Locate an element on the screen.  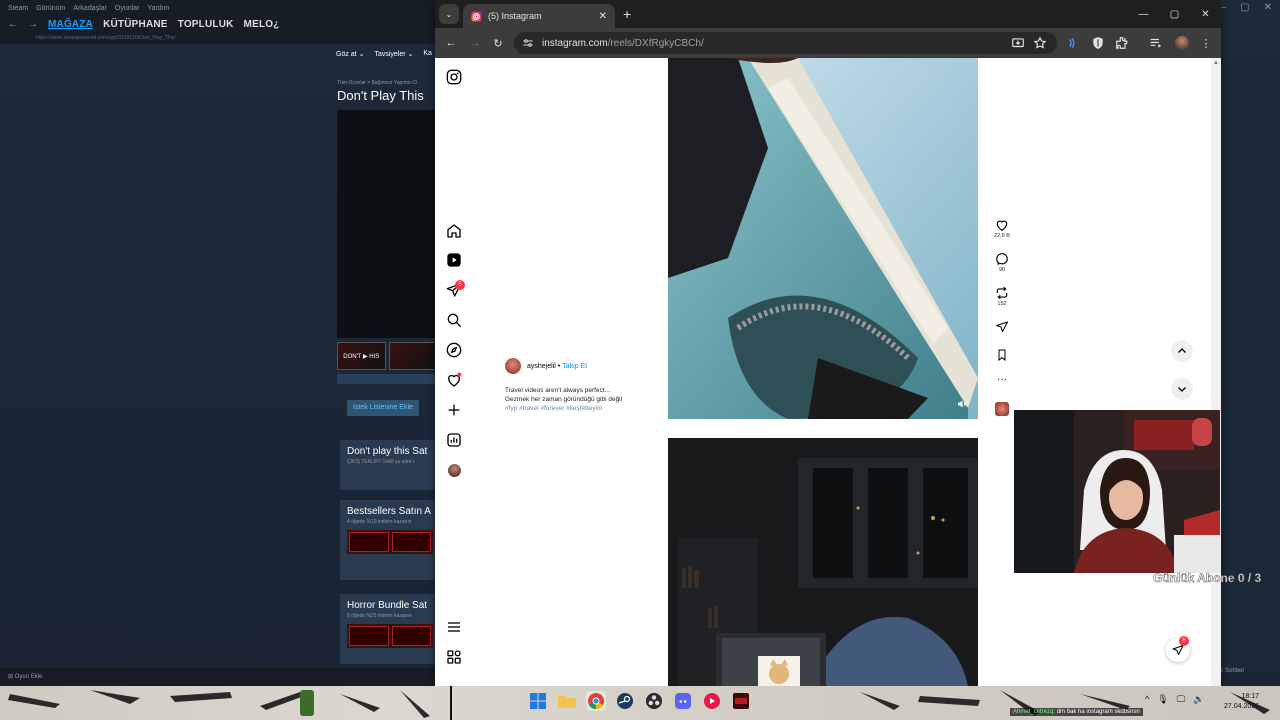
game-trailer-video is located at coordinates (387, 224).